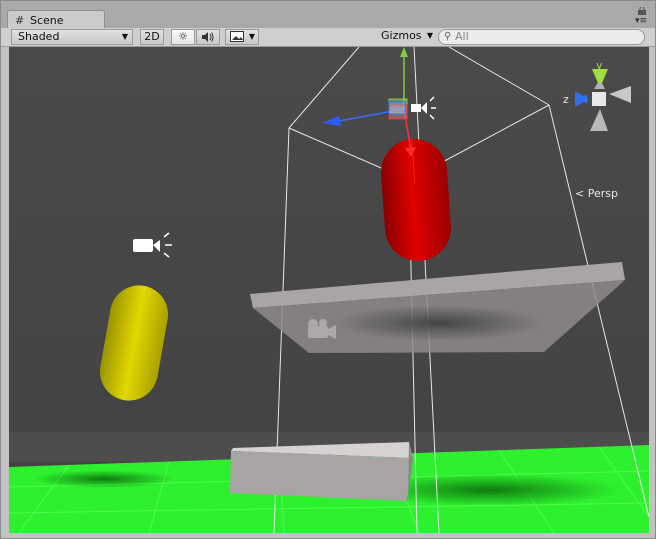 This screenshot has width=656, height=539. I want to click on projection-toggle: < Persp, so click(596, 193).